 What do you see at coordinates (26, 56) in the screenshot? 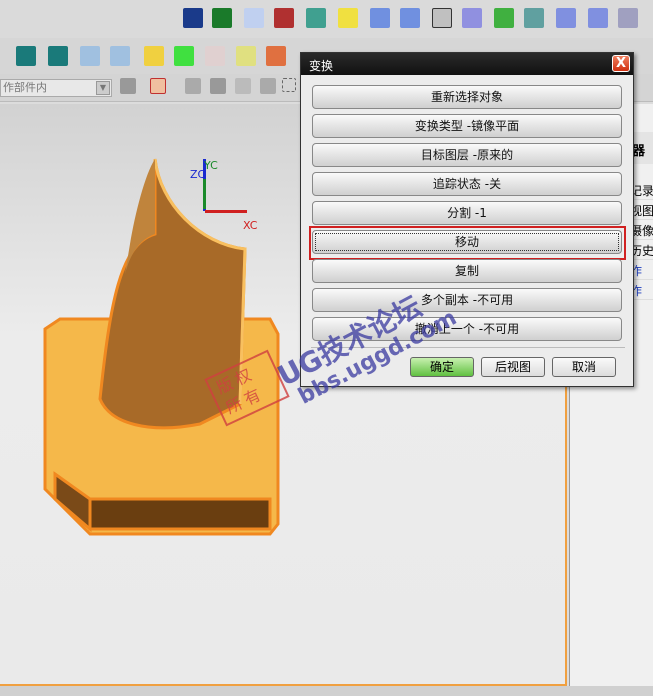
I see `arrow-left-icon` at bounding box center [26, 56].